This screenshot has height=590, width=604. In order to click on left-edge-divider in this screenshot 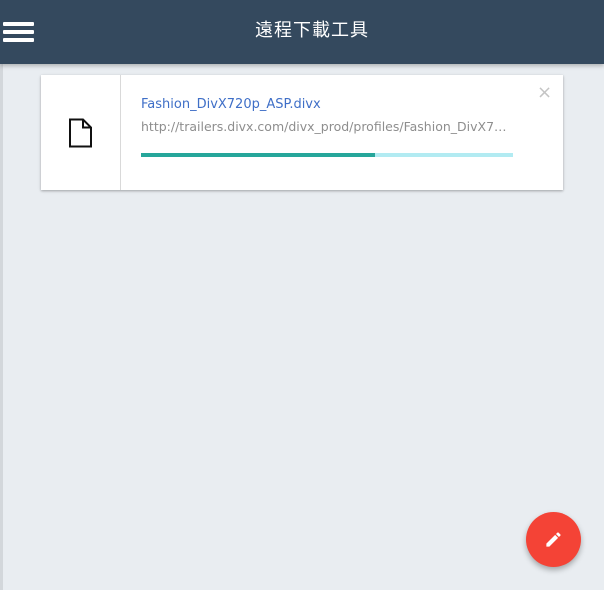, I will do `click(1, 327)`.